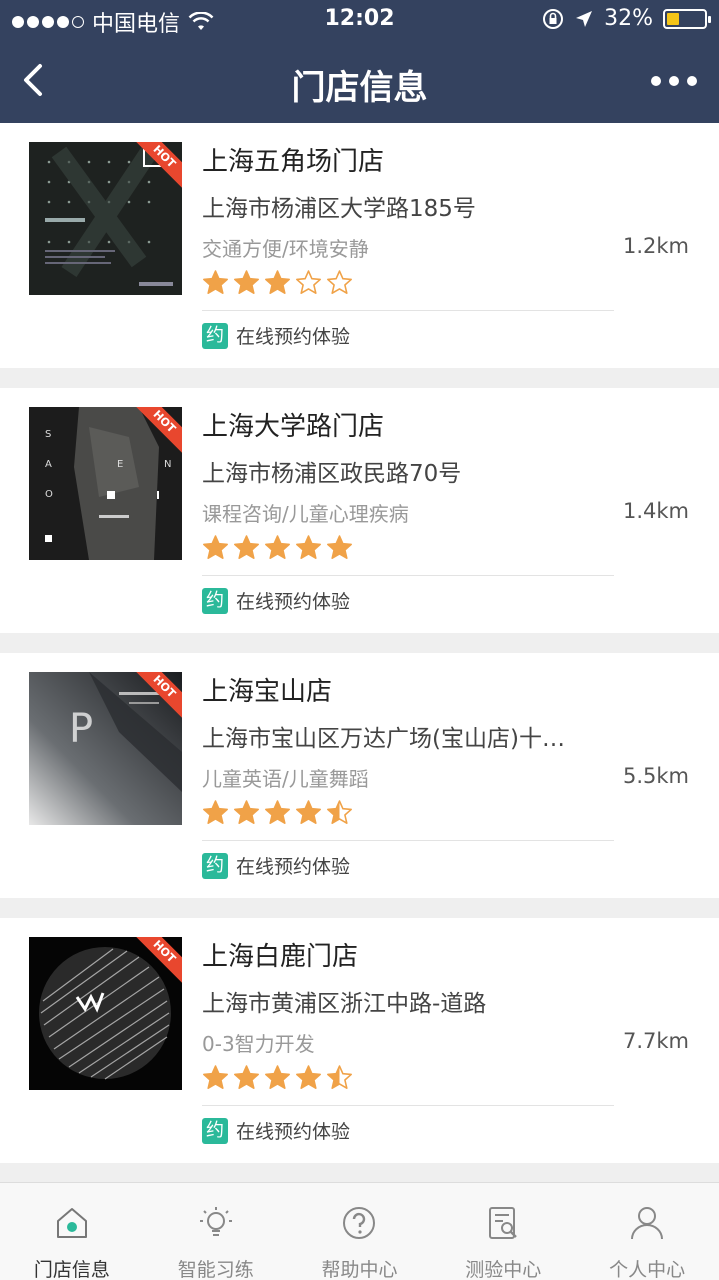 The height and width of the screenshot is (1280, 719). I want to click on store-thumbnail: P HOT, so click(105, 748).